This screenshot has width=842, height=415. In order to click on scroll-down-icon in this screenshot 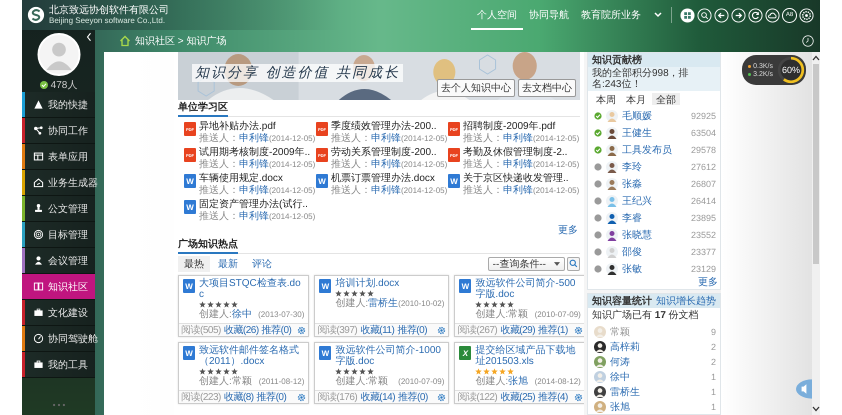, I will do `click(816, 409)`.